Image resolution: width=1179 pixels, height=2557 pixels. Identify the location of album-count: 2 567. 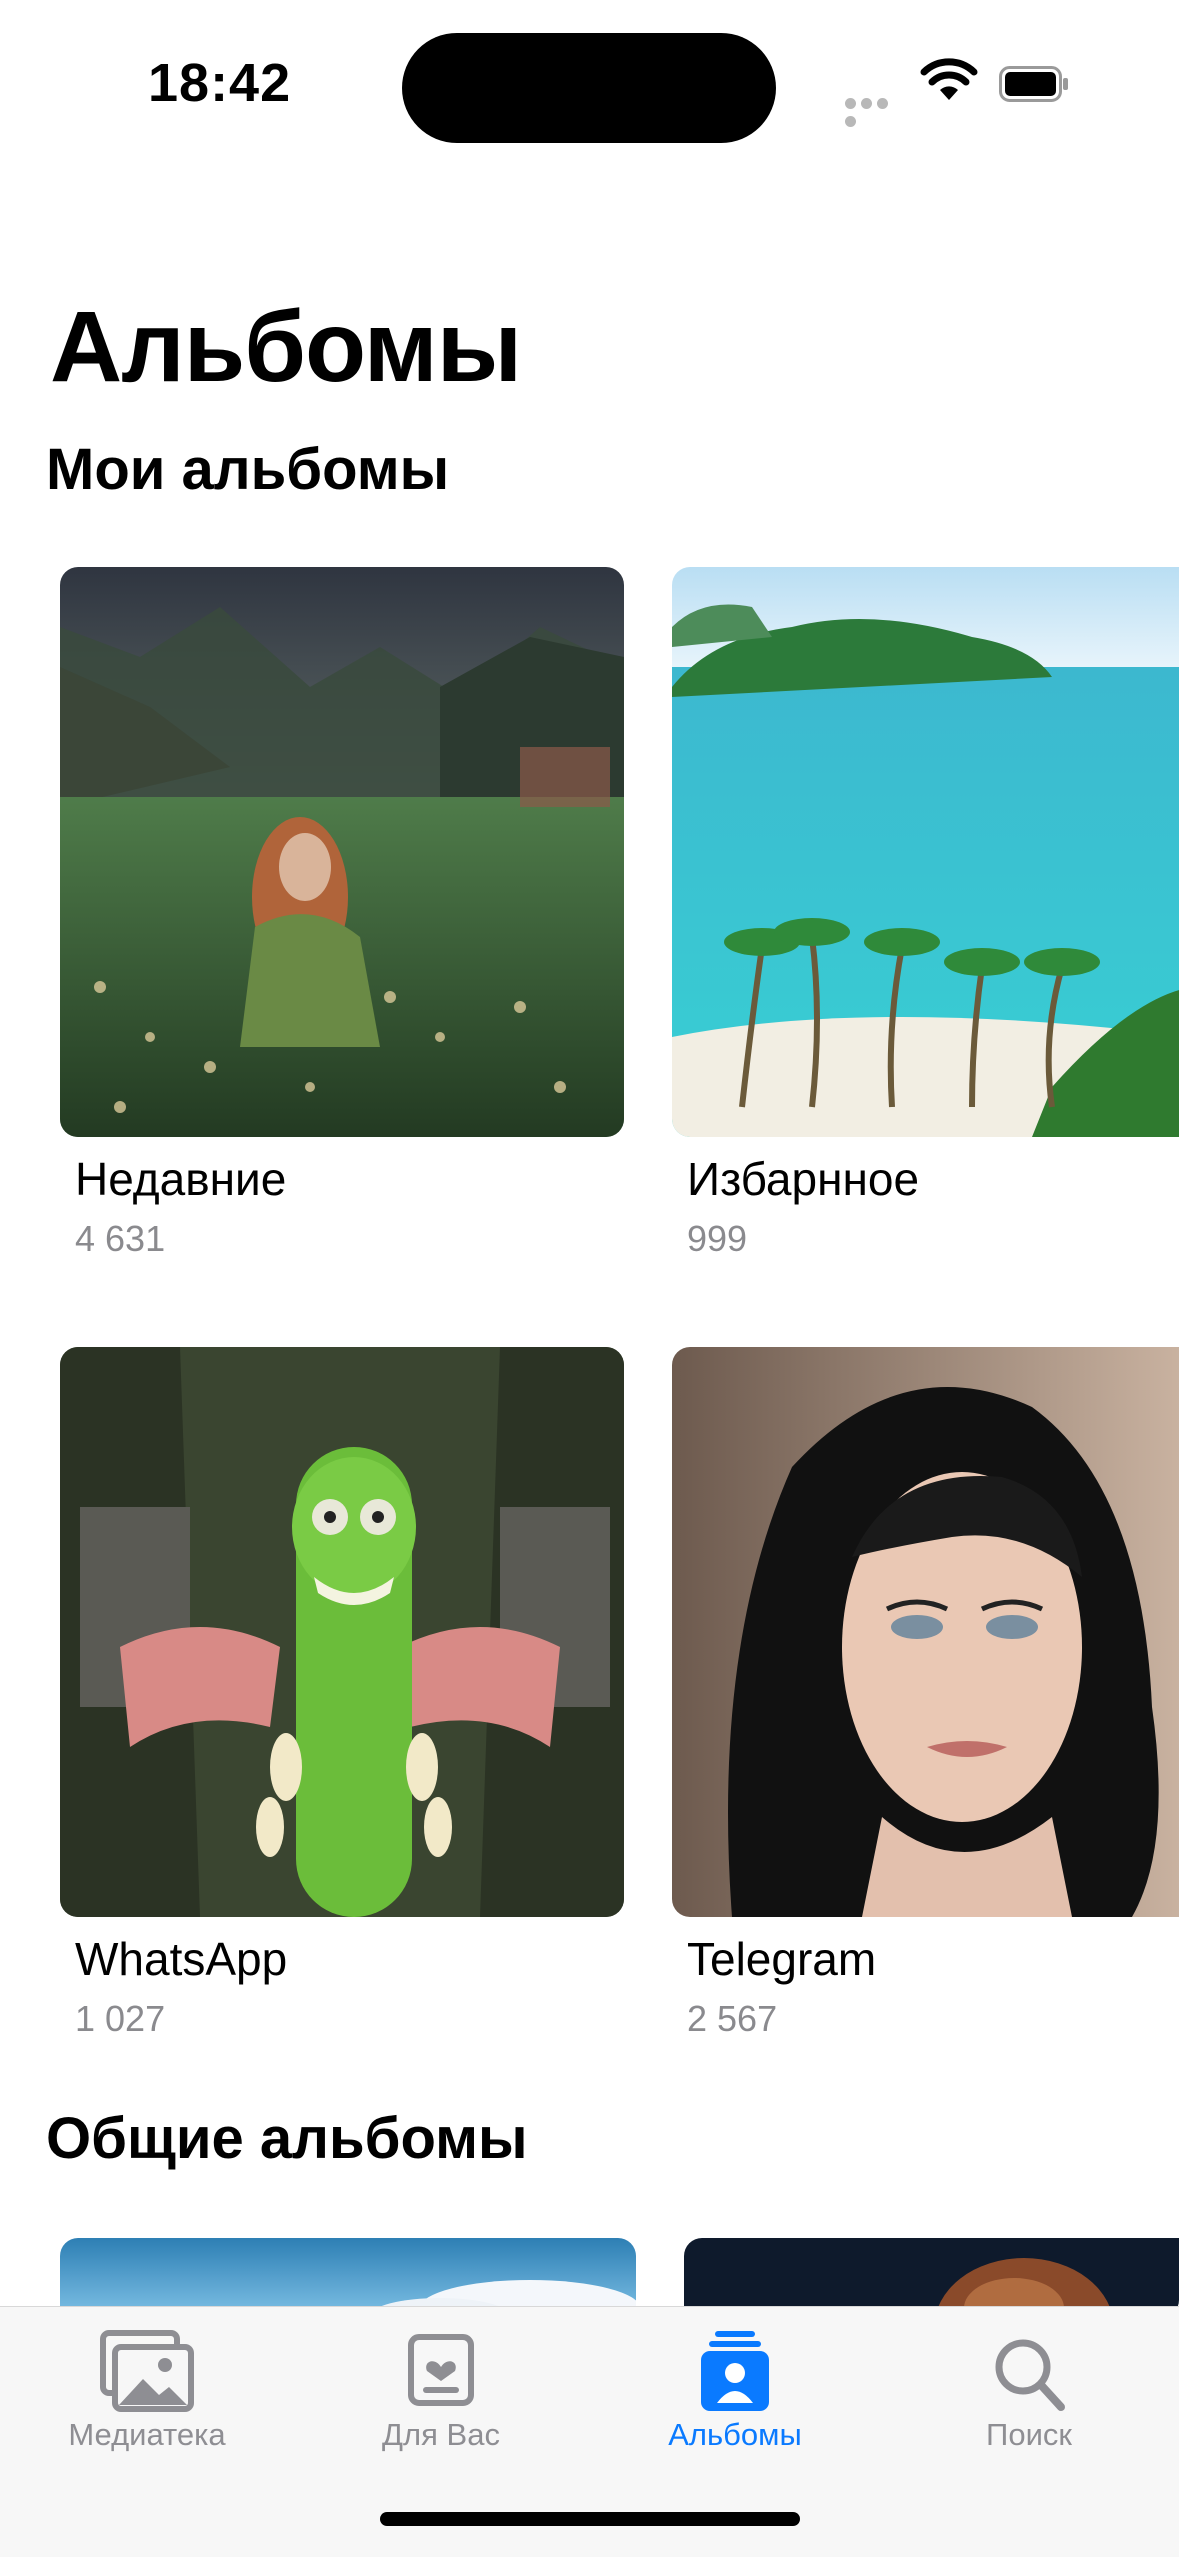
(732, 2018).